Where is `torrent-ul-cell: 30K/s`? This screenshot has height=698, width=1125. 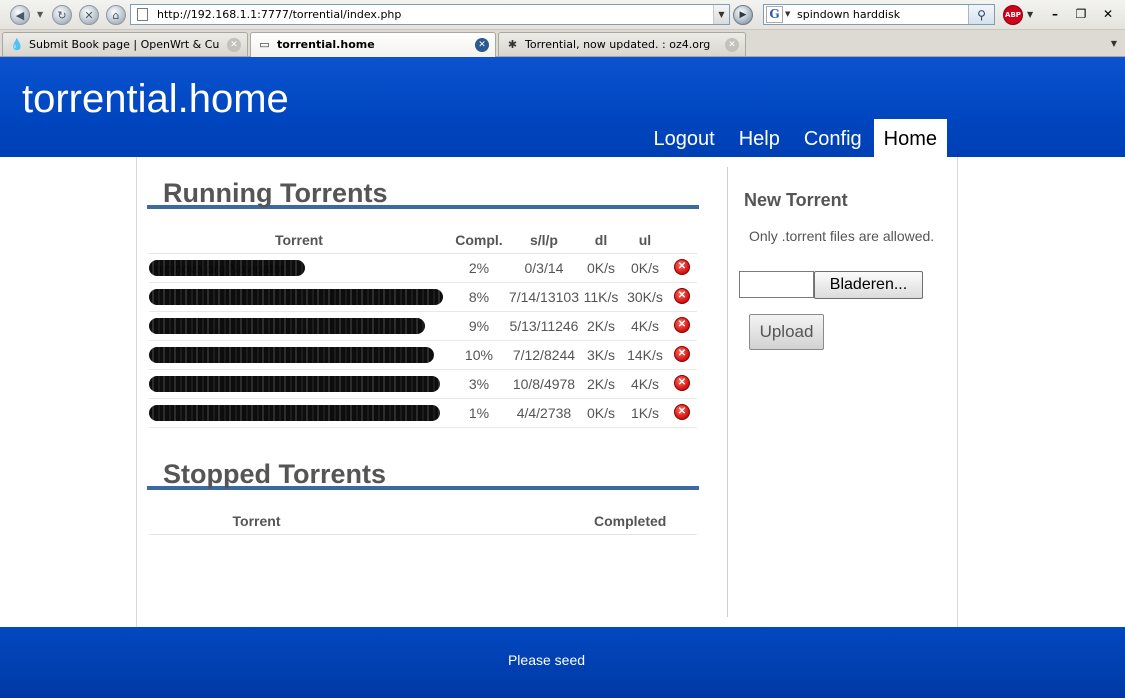 torrent-ul-cell: 30K/s is located at coordinates (644, 297).